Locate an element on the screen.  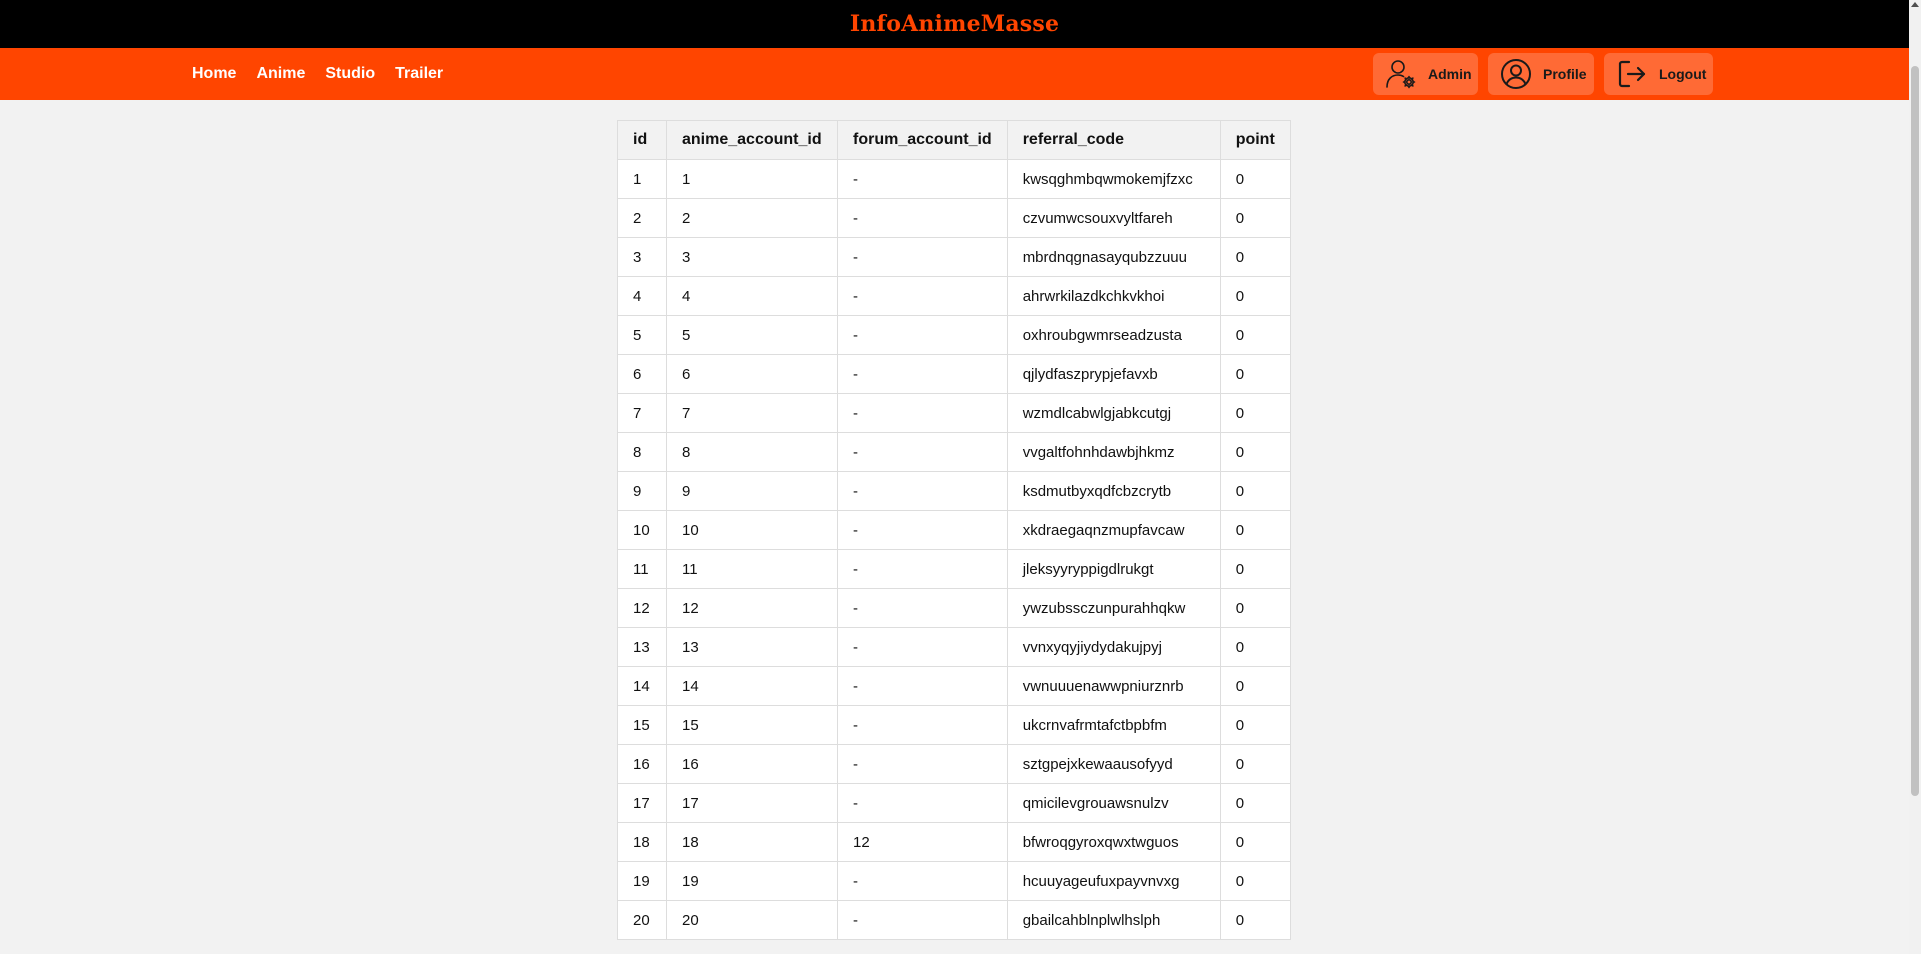
table-row: 19 19- hcuuyageufuxpayvnvxg 0 is located at coordinates (954, 881).